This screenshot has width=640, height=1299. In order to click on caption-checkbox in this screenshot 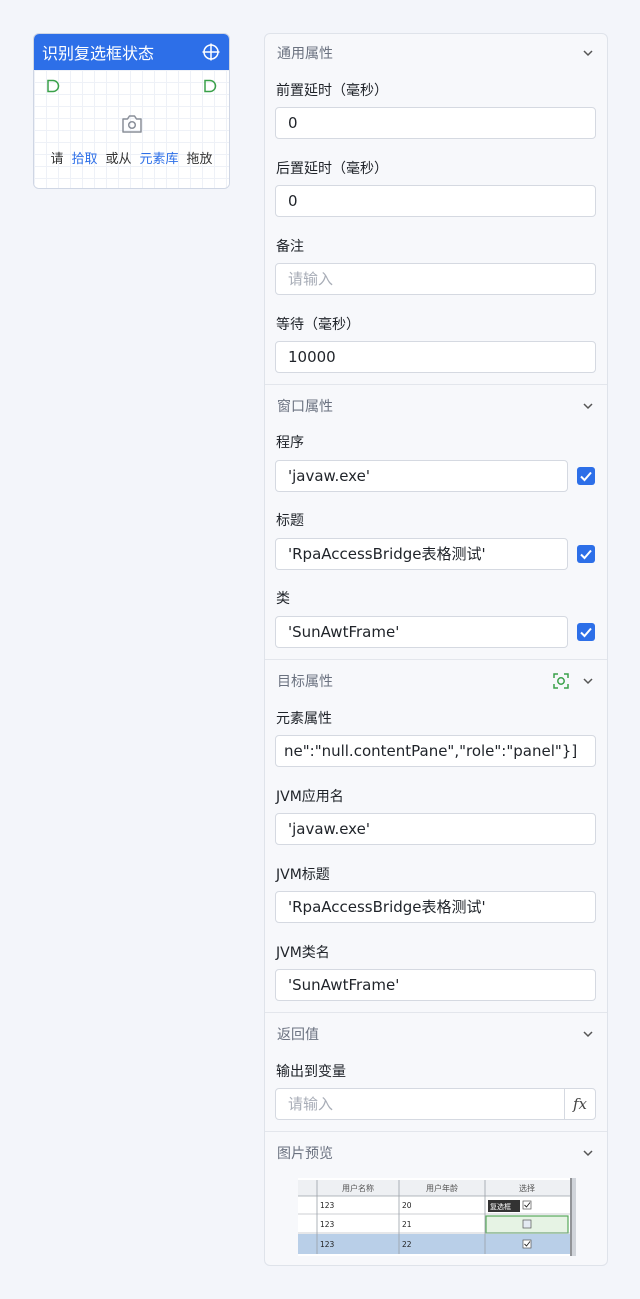, I will do `click(586, 554)`.